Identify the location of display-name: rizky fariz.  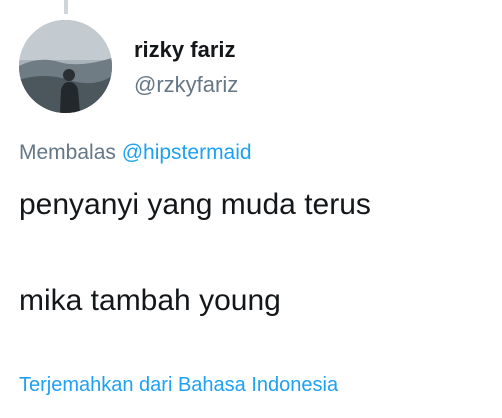
(185, 50).